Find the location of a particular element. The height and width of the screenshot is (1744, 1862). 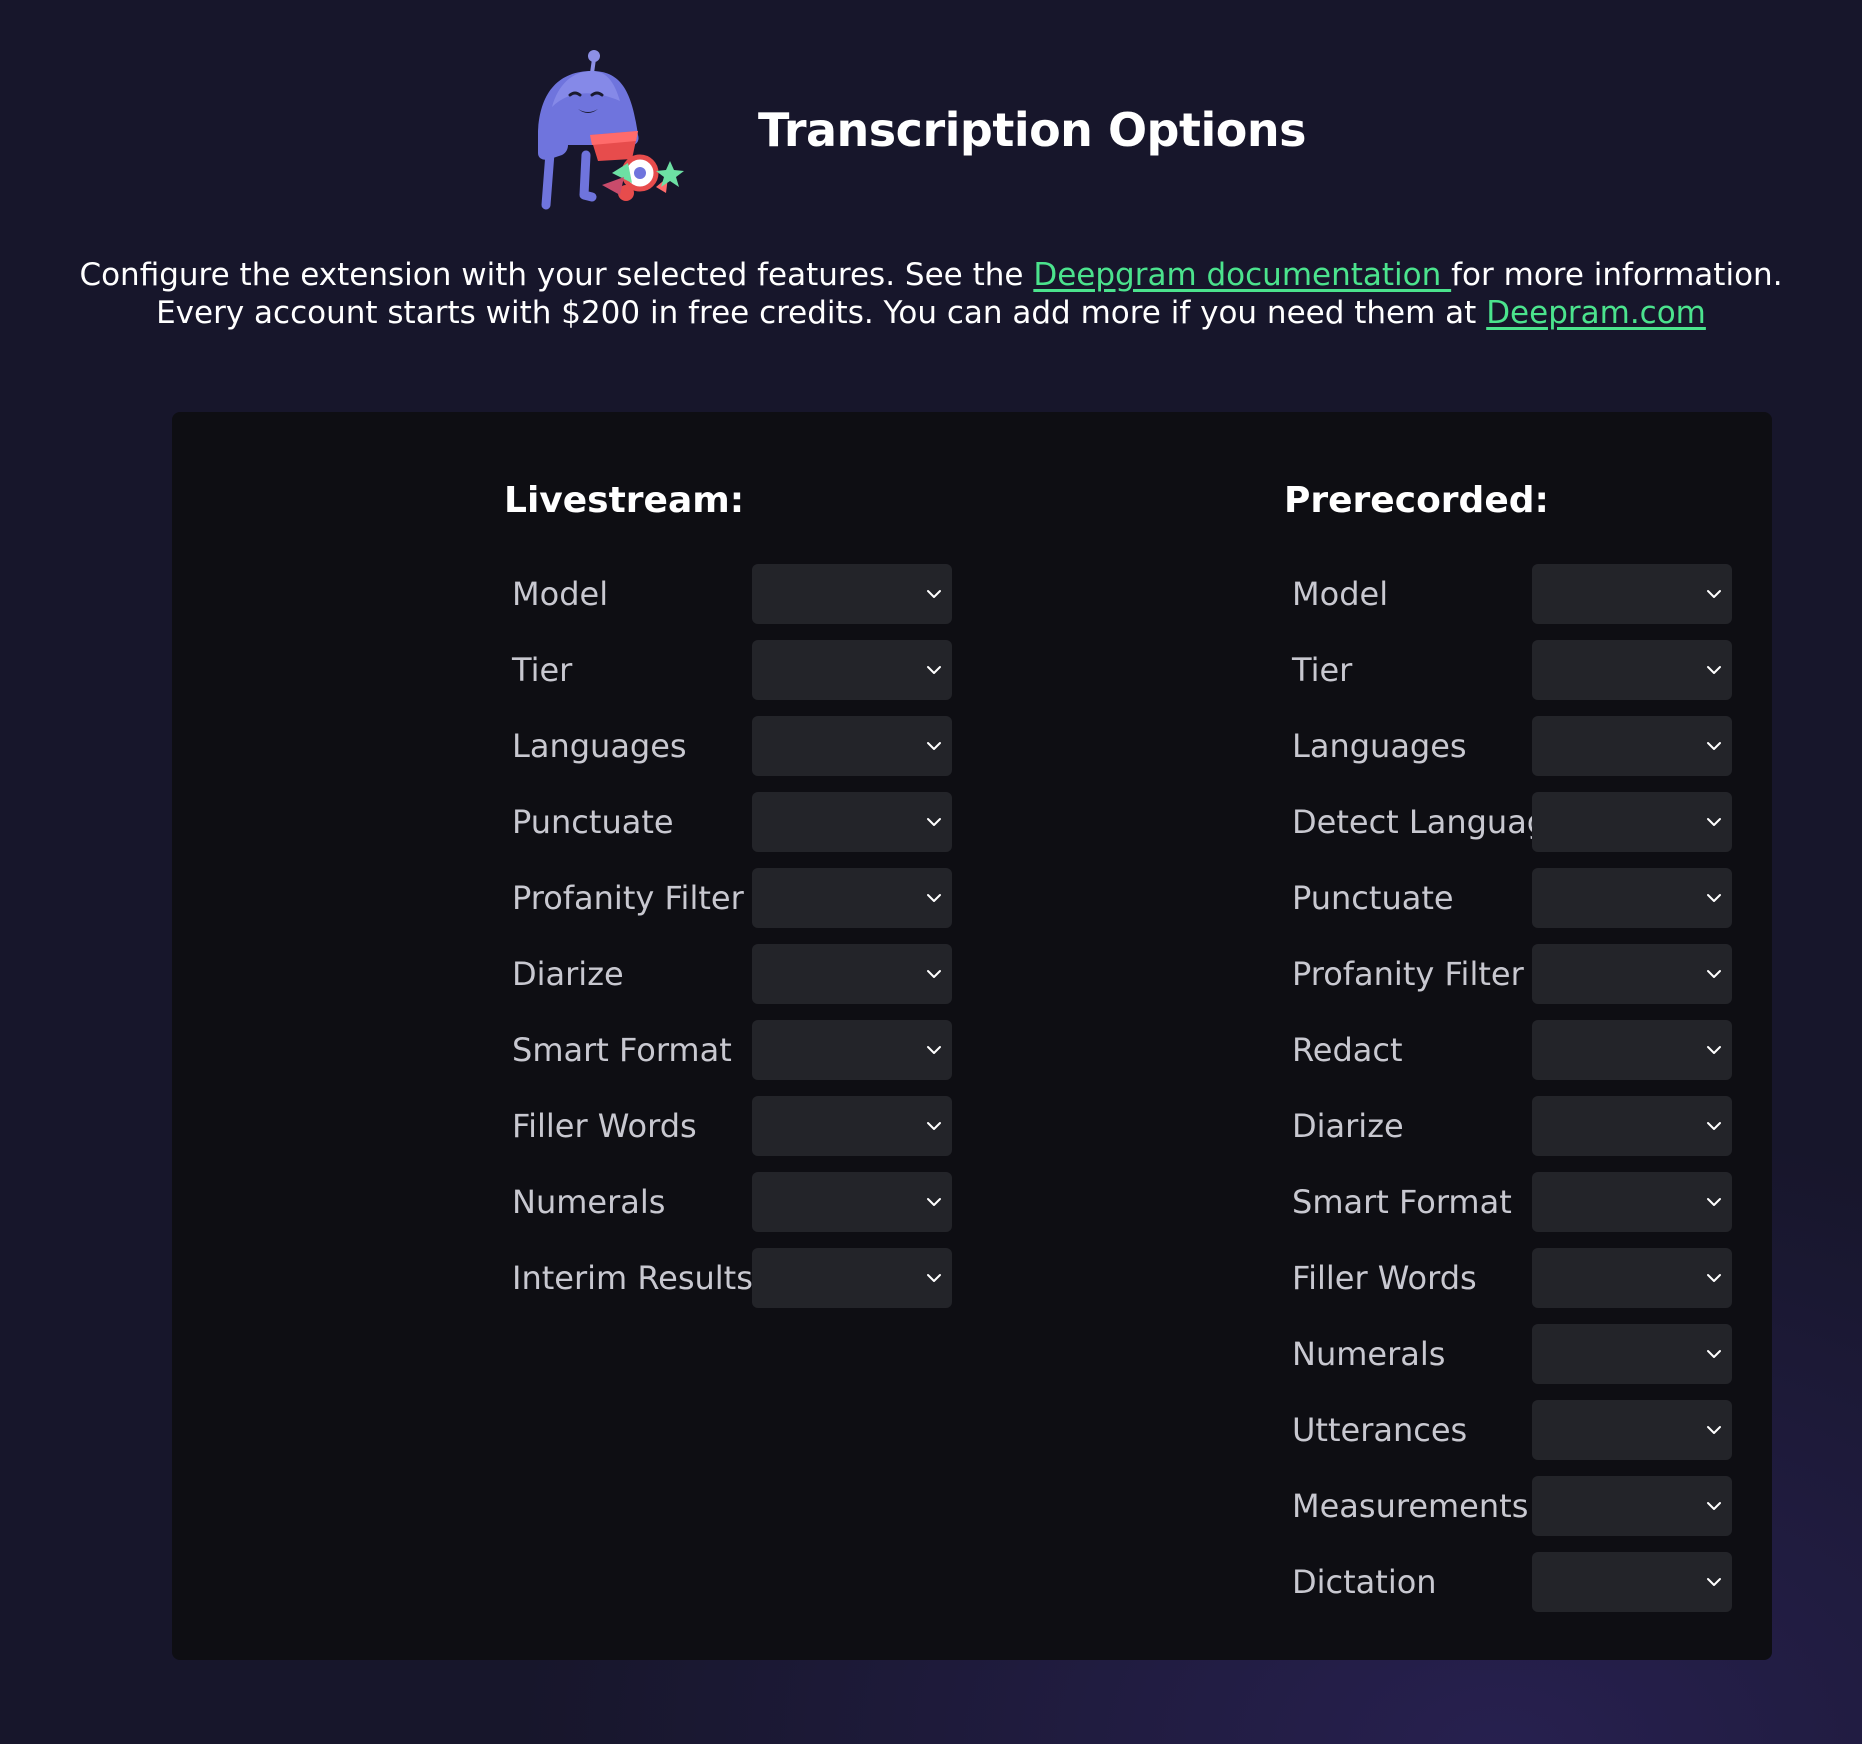

utterances-select is located at coordinates (1632, 1430).